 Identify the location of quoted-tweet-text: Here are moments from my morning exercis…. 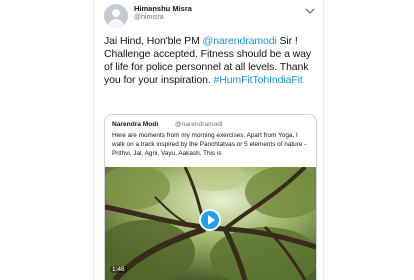
(209, 144).